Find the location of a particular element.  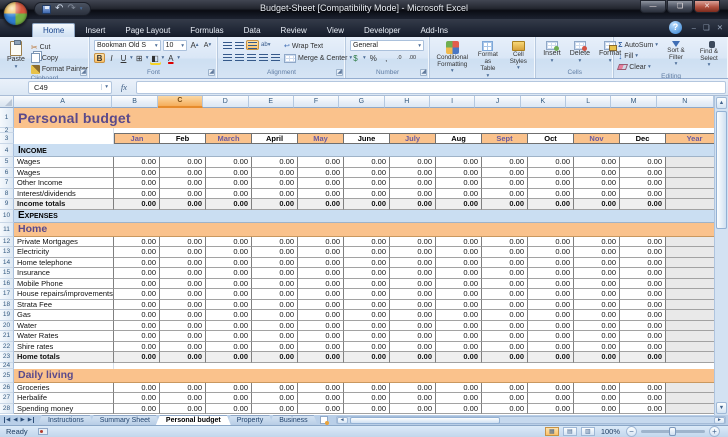

month-header-aug: Aug is located at coordinates (459, 138).